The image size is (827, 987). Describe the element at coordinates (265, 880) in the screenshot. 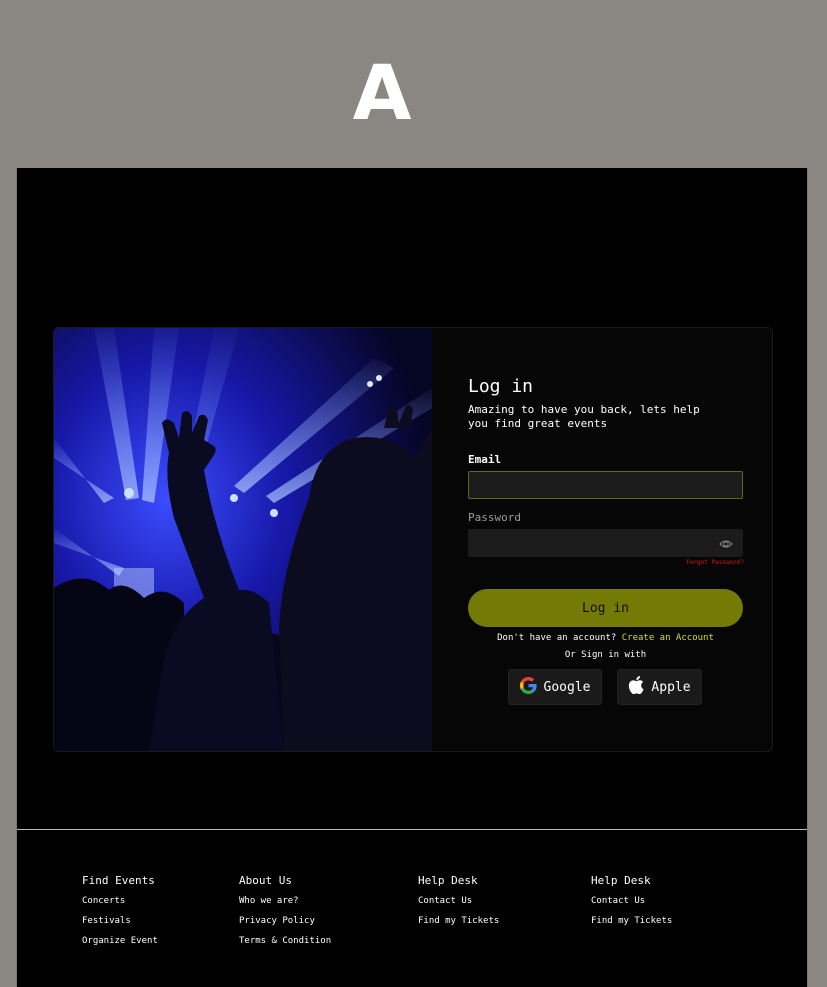

I see `footer-heading: About Us` at that location.